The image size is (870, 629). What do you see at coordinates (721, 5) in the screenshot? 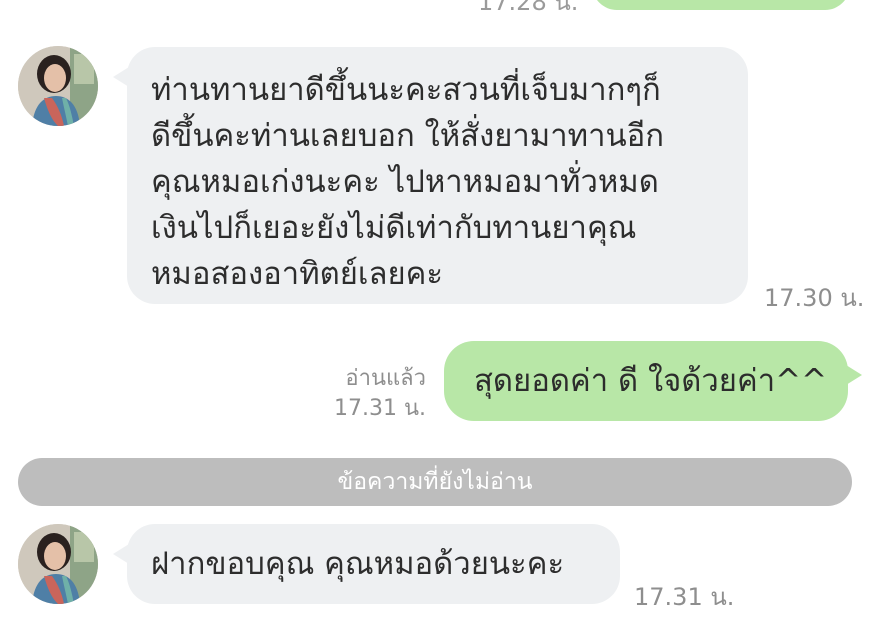
I see `outgoing-message-bubble` at bounding box center [721, 5].